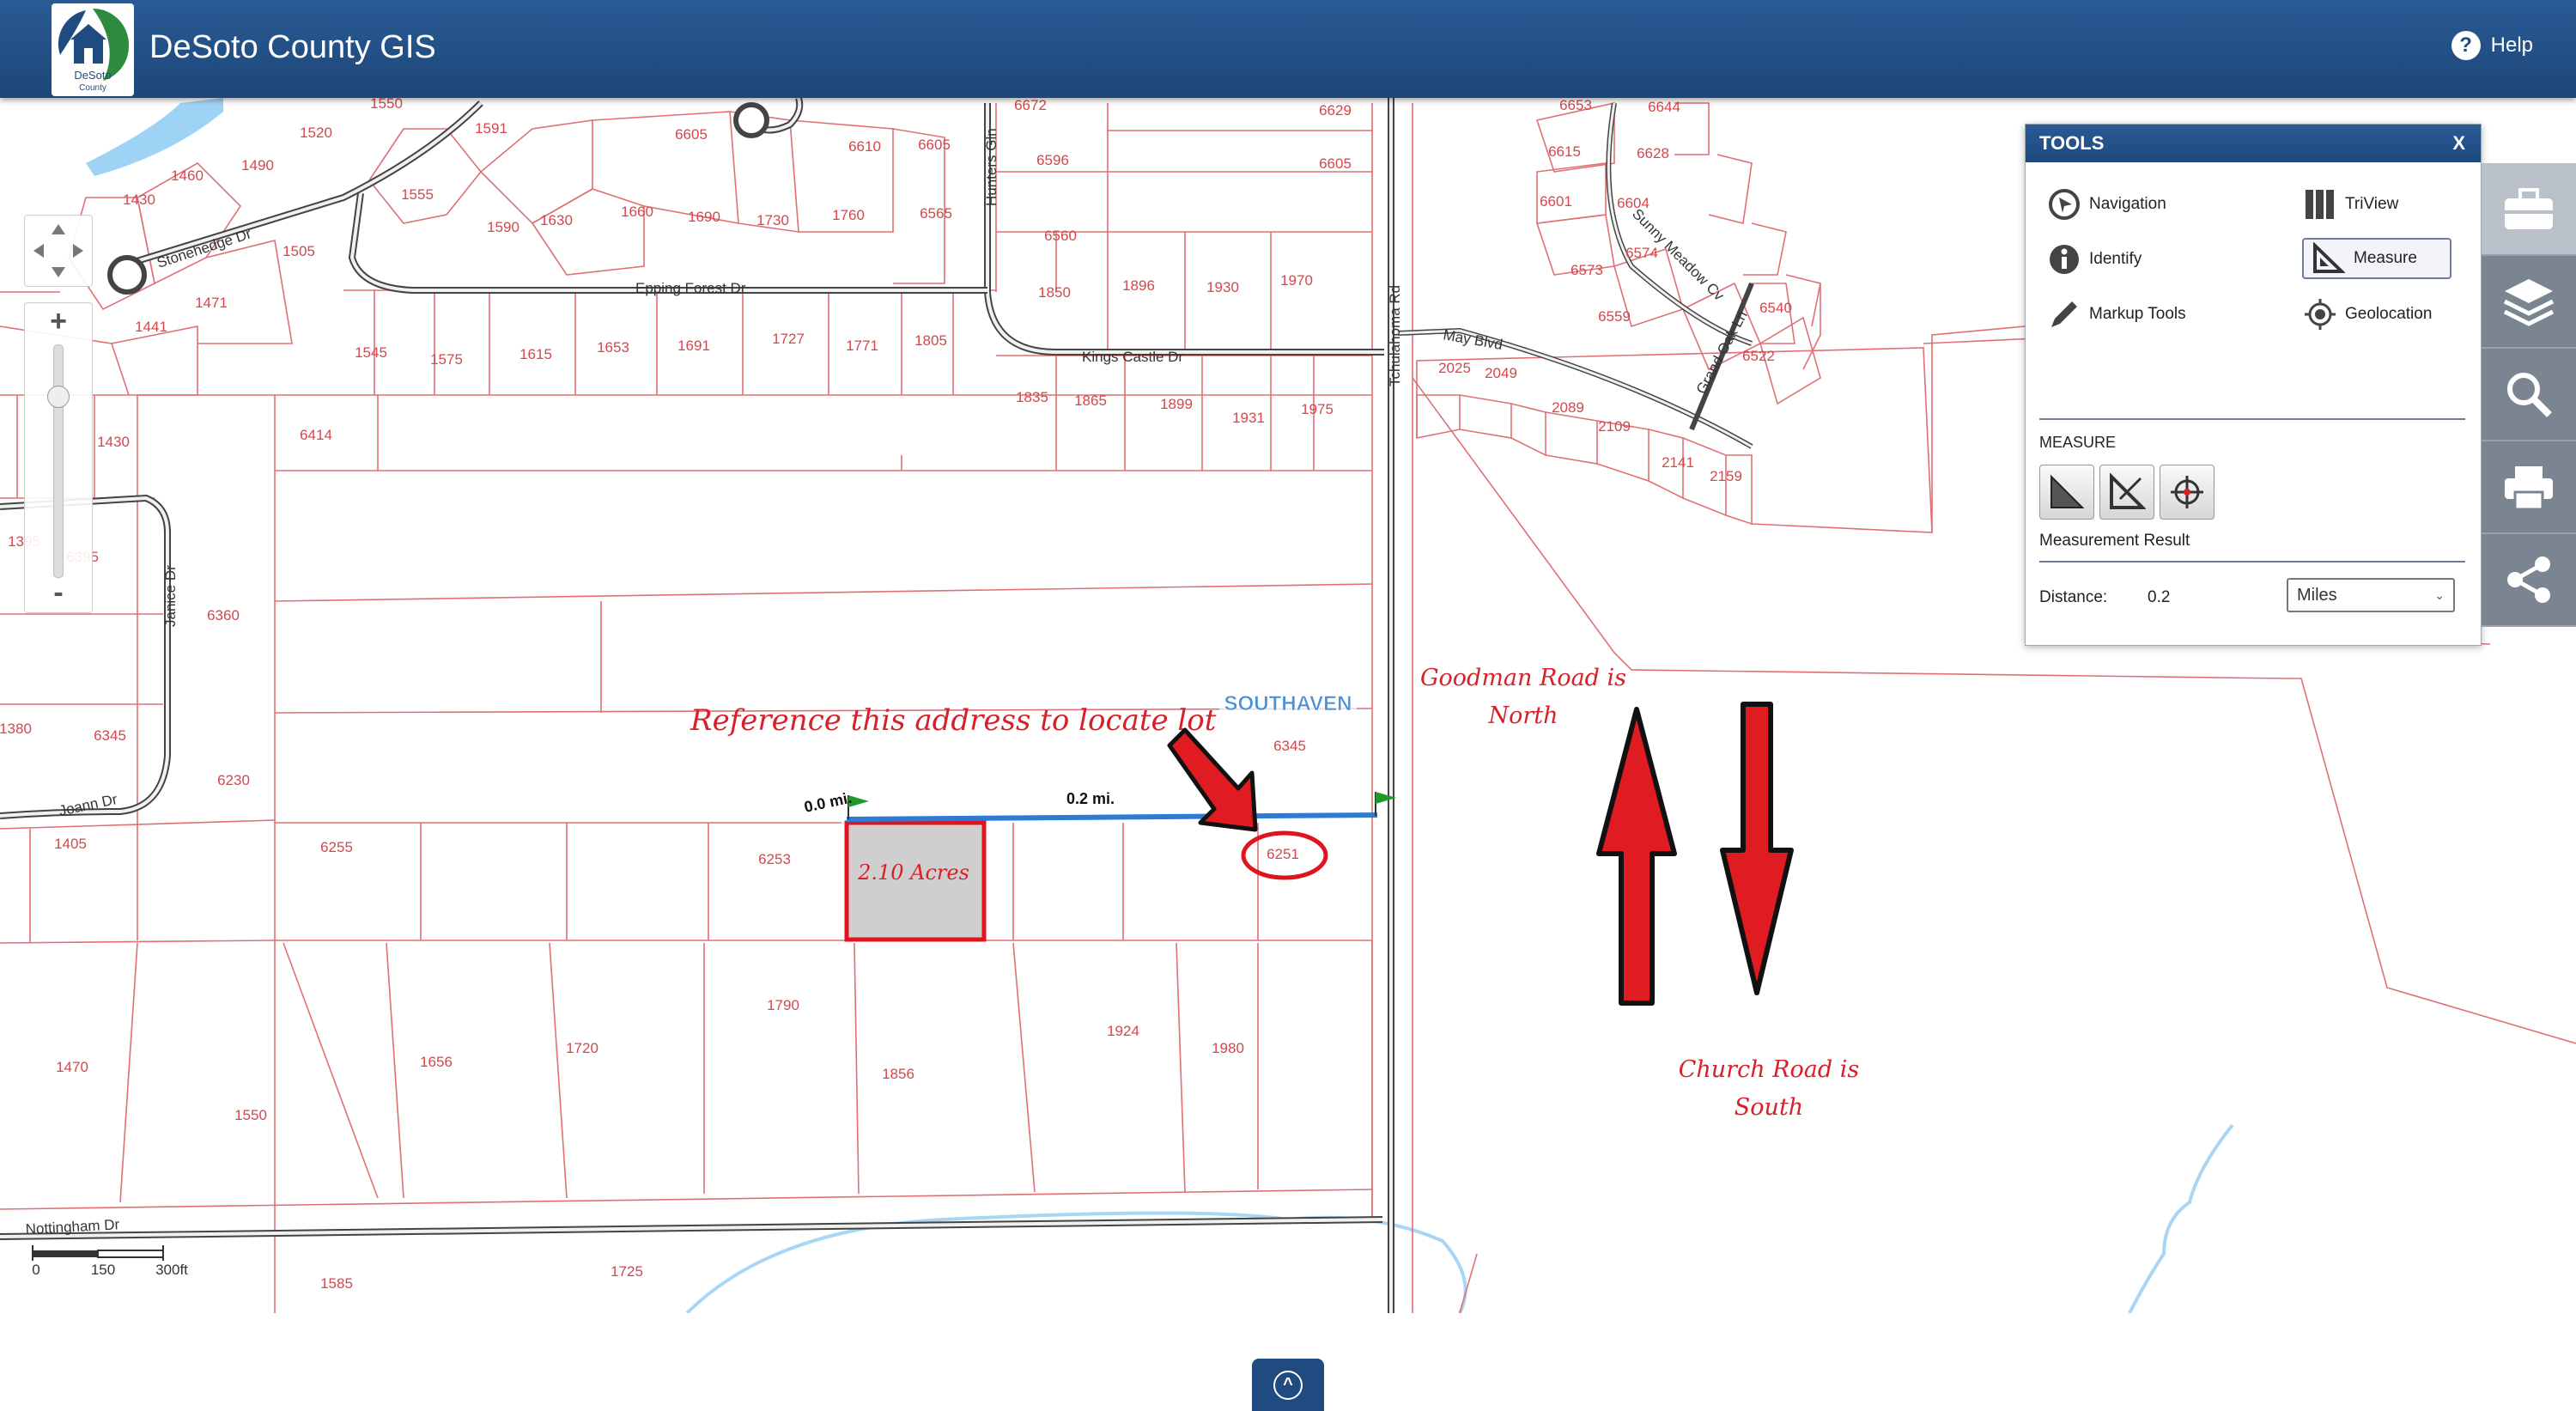  What do you see at coordinates (2458, 143) in the screenshot?
I see `tools-close-button: X` at bounding box center [2458, 143].